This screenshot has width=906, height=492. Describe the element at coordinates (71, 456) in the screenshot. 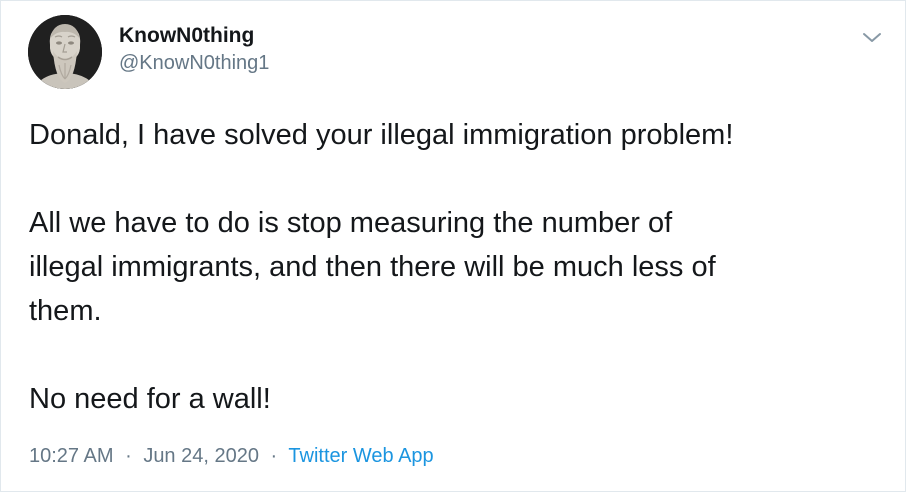

I see `tweet-time: 10:27 AM` at that location.